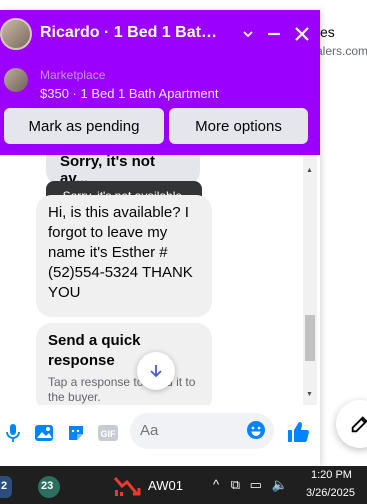  What do you see at coordinates (359, 424) in the screenshot?
I see `compose-icon` at bounding box center [359, 424].